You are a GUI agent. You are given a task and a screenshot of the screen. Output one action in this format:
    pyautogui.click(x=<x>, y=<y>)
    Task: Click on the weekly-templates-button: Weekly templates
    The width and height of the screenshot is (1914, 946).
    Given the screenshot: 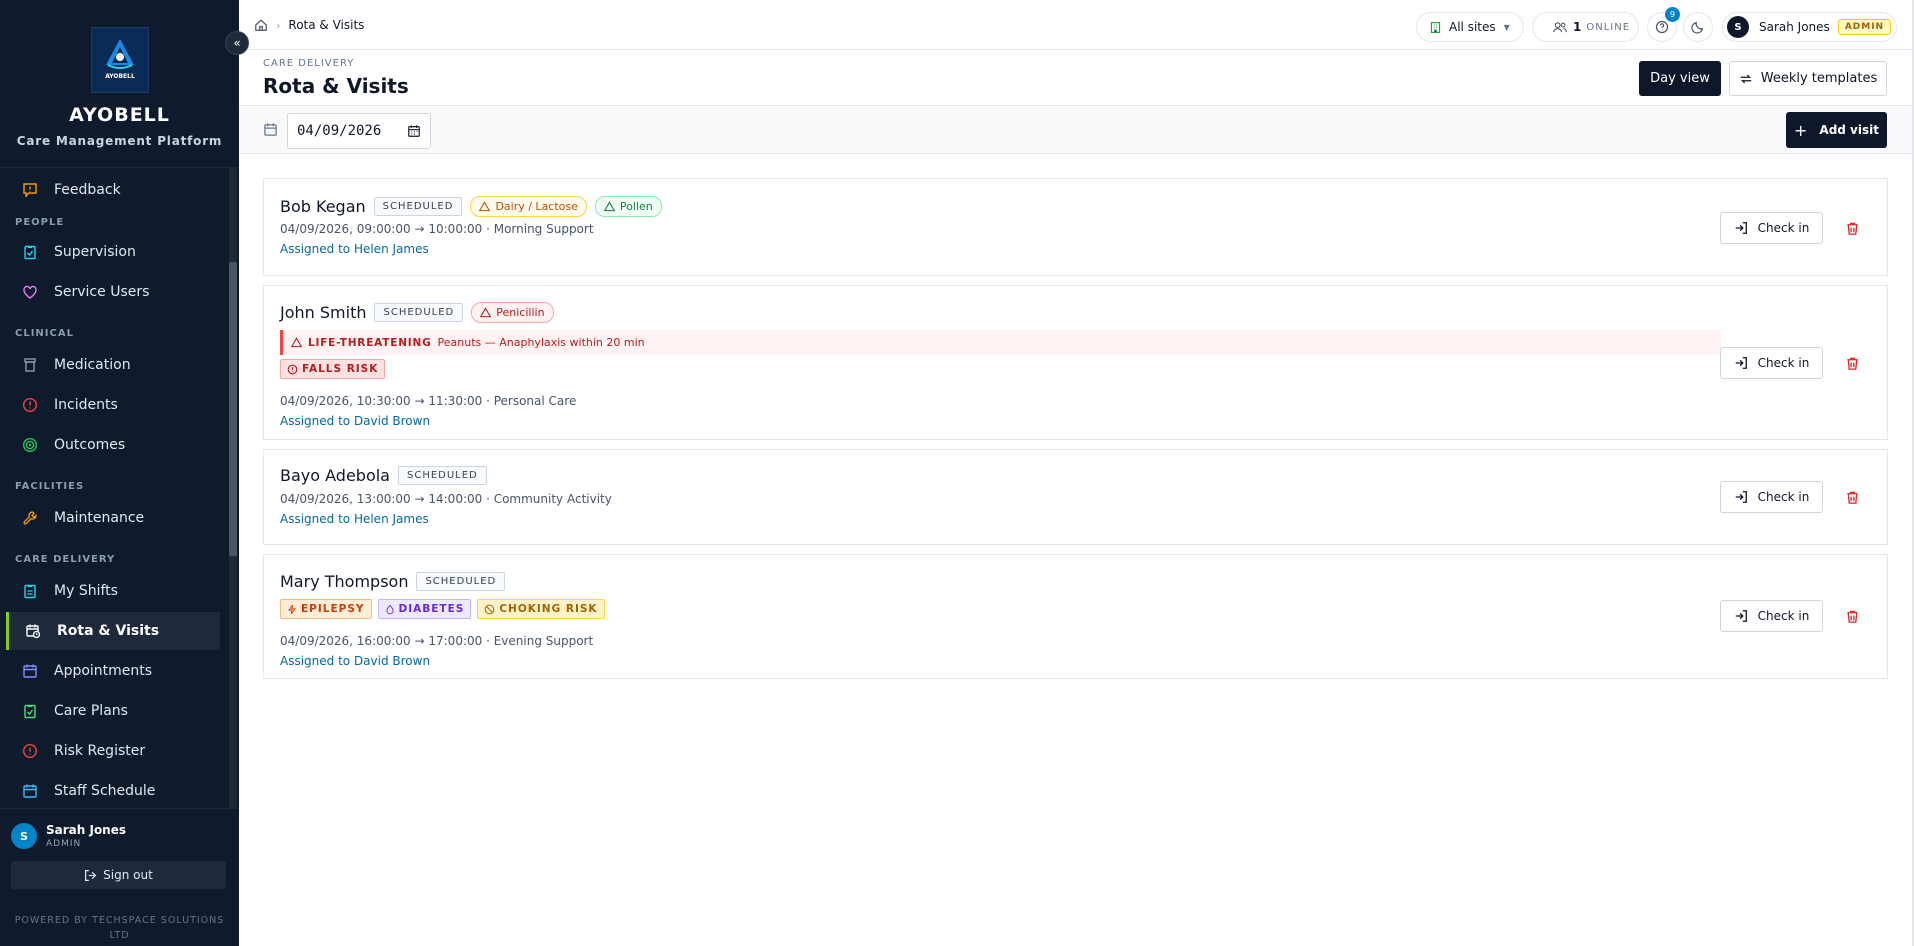 What is the action you would take?
    pyautogui.click(x=1808, y=78)
    